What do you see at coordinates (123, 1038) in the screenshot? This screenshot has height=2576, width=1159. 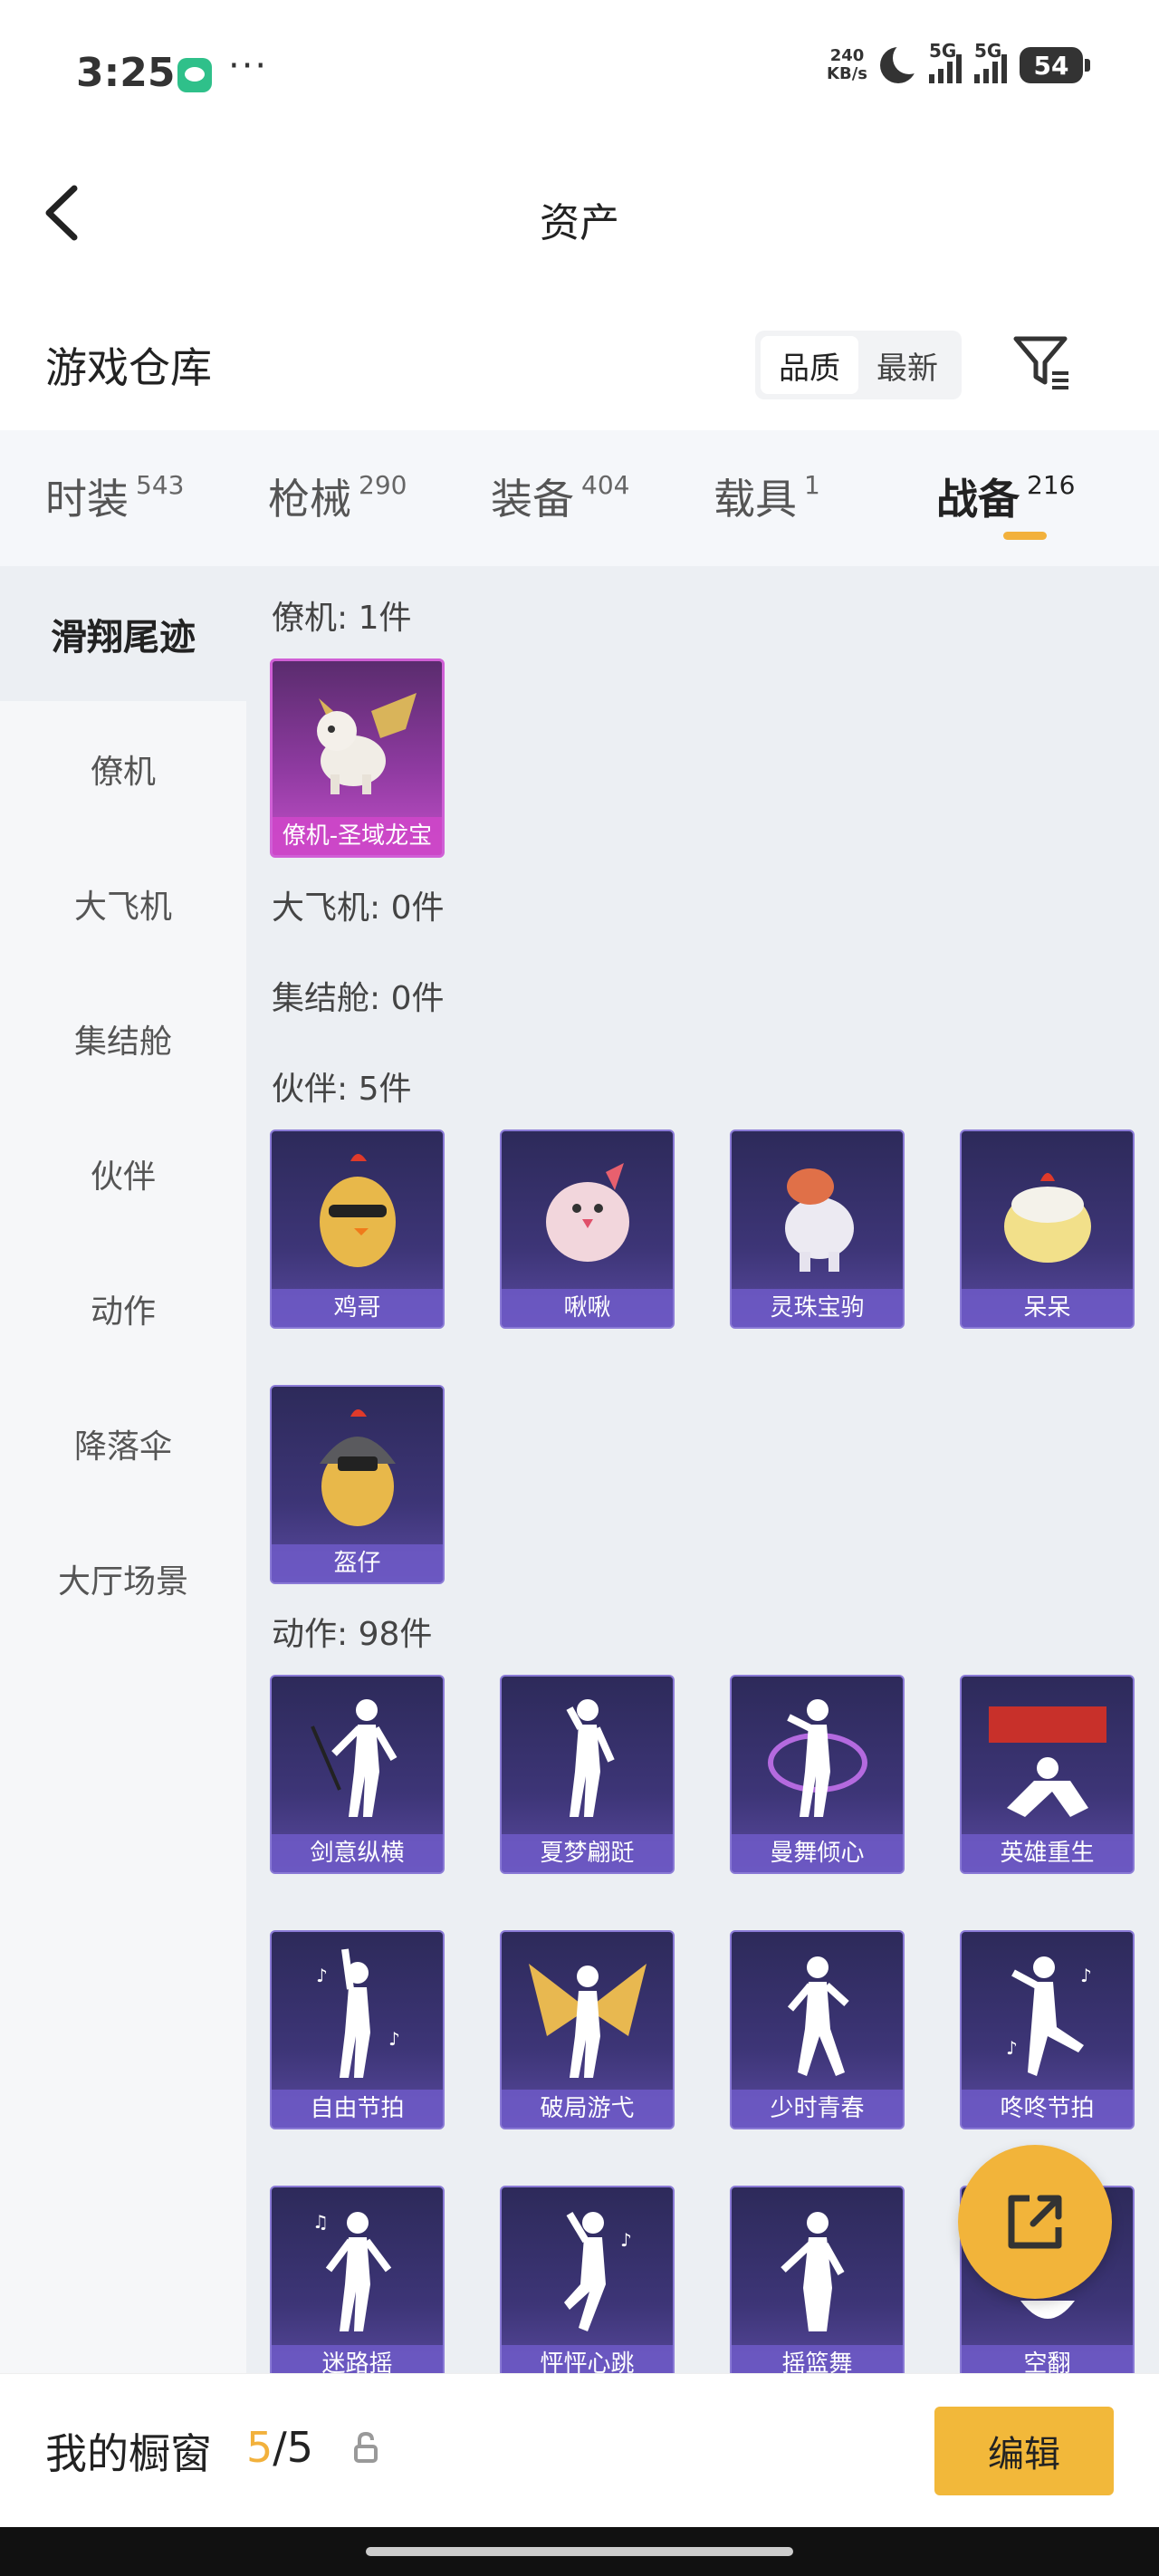 I see `sidebar-item-pod: 集结舱` at bounding box center [123, 1038].